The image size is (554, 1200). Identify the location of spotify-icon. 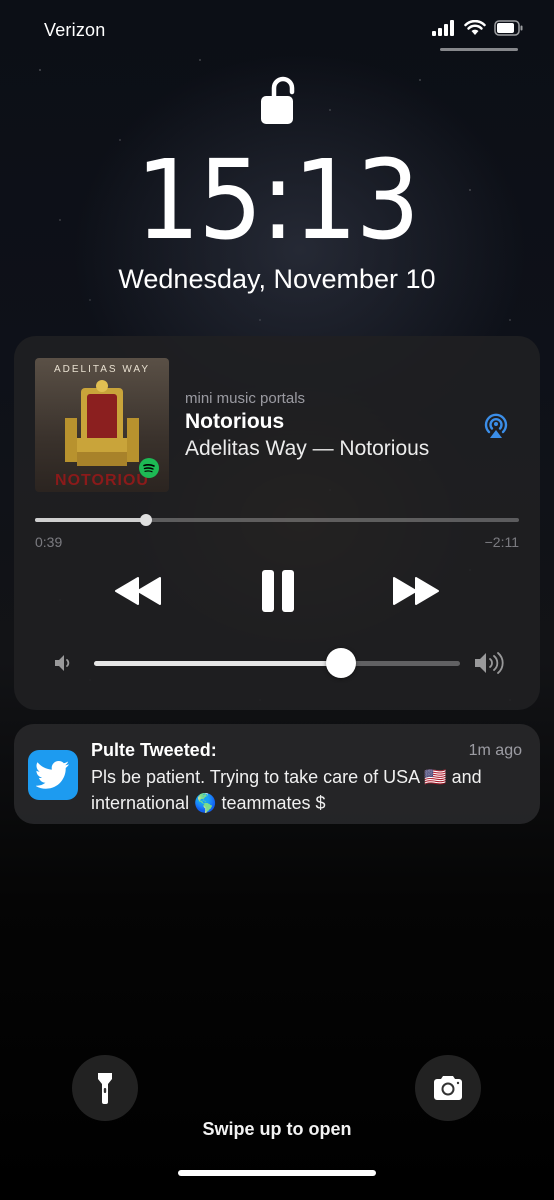
(149, 468).